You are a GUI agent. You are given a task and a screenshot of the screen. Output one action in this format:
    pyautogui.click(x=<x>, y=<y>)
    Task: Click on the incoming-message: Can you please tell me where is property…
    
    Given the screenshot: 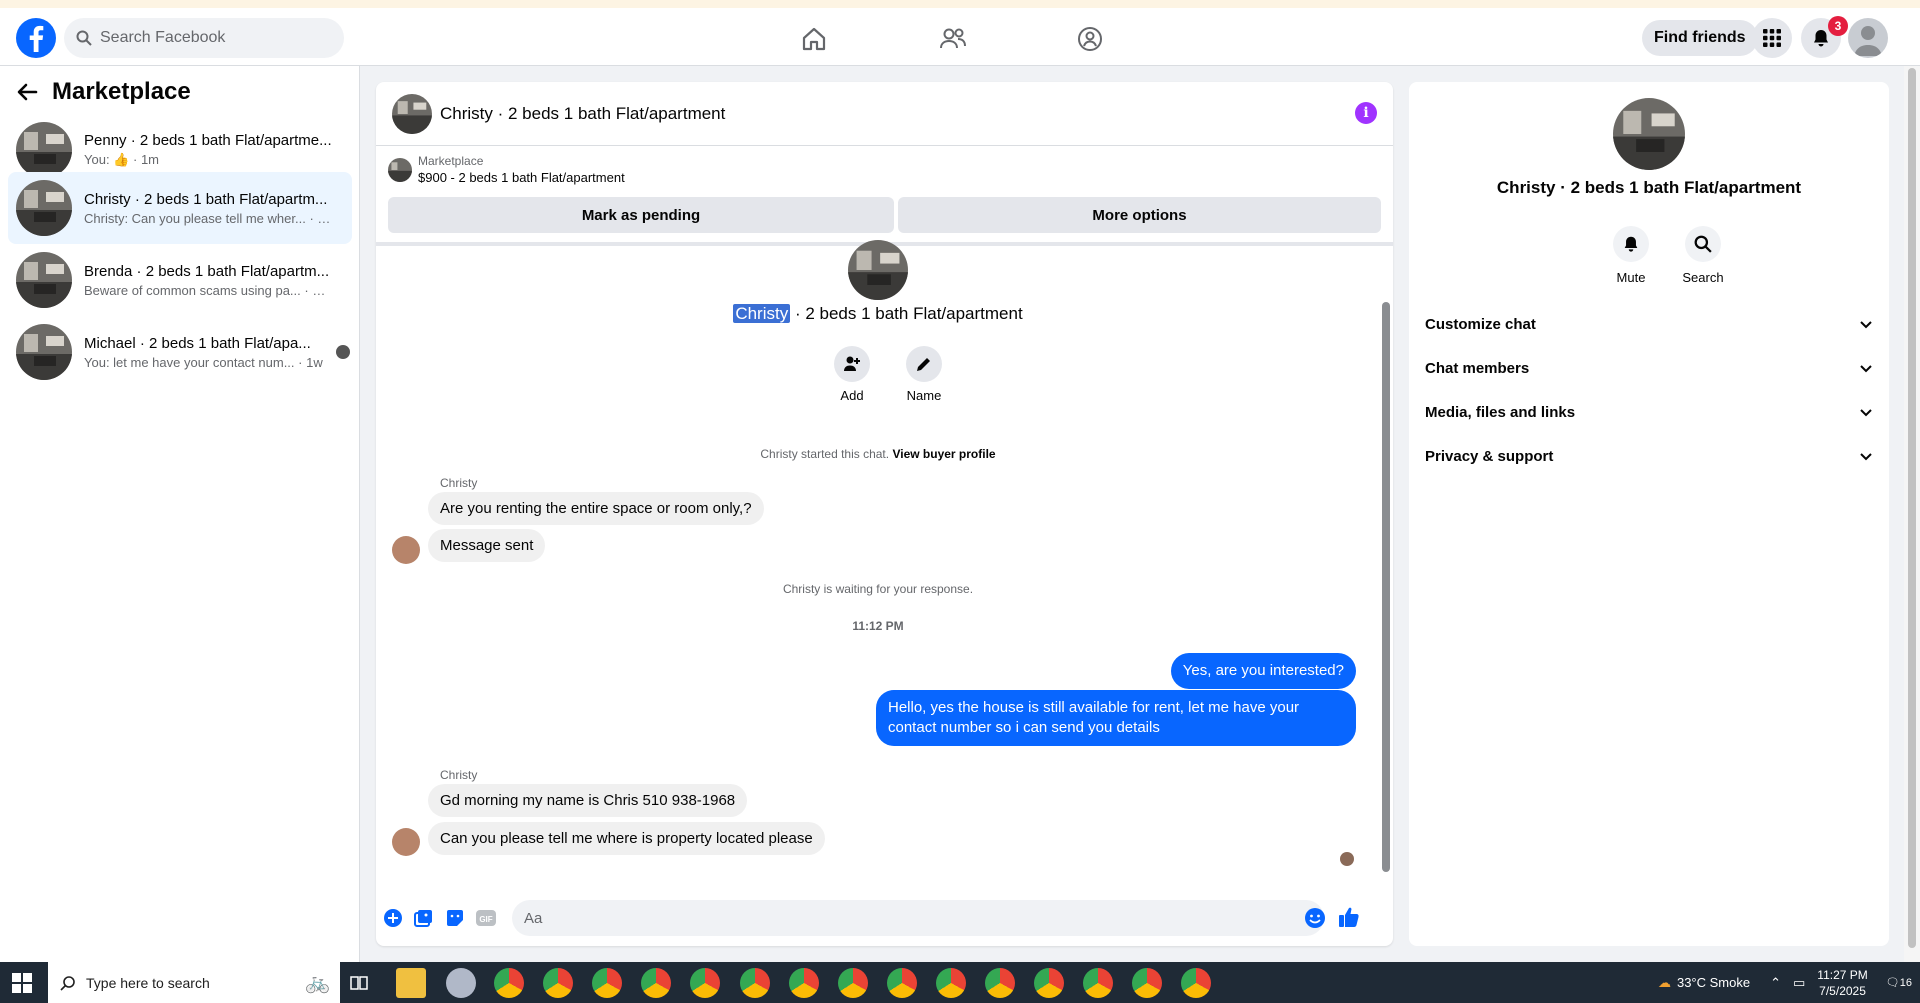 What is the action you would take?
    pyautogui.click(x=626, y=838)
    